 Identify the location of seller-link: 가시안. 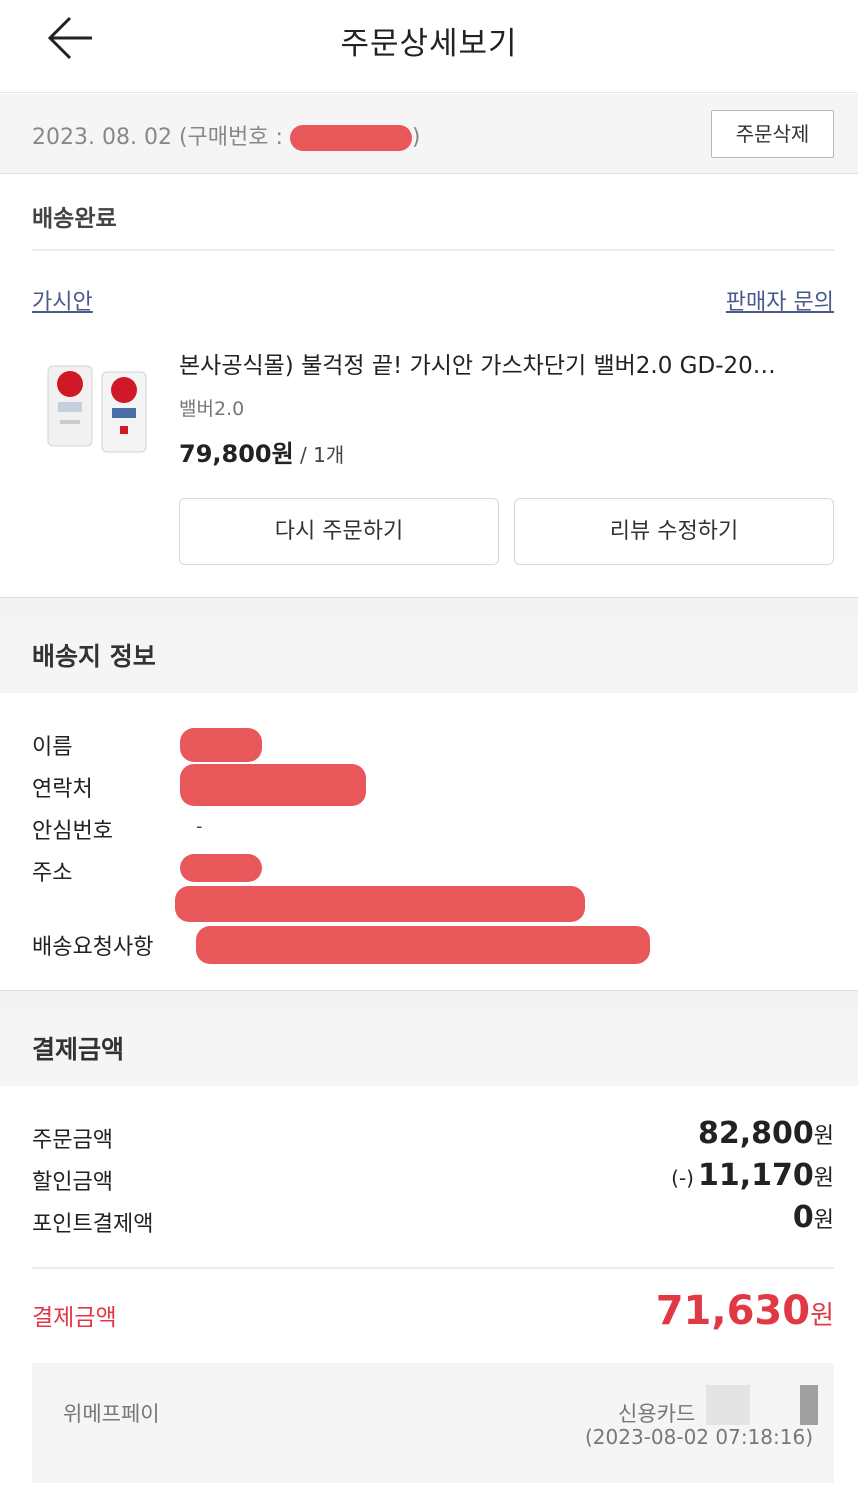
(62, 300).